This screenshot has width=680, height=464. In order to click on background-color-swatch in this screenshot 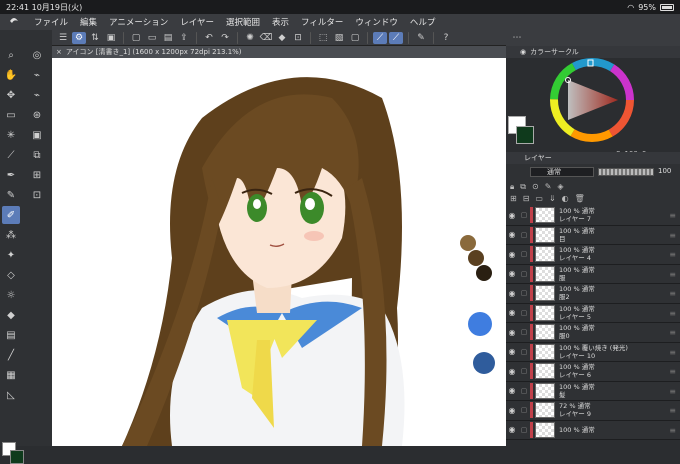, I will do `click(525, 135)`.